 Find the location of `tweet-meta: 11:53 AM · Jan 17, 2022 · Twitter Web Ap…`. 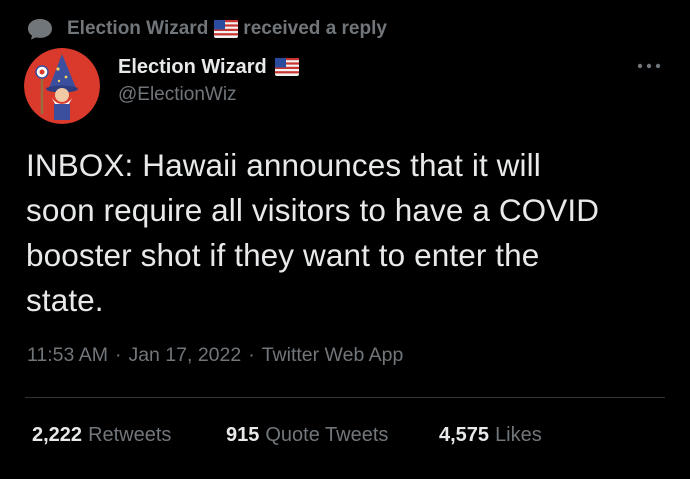

tweet-meta: 11:53 AM · Jan 17, 2022 · Twitter Web Ap… is located at coordinates (215, 355).